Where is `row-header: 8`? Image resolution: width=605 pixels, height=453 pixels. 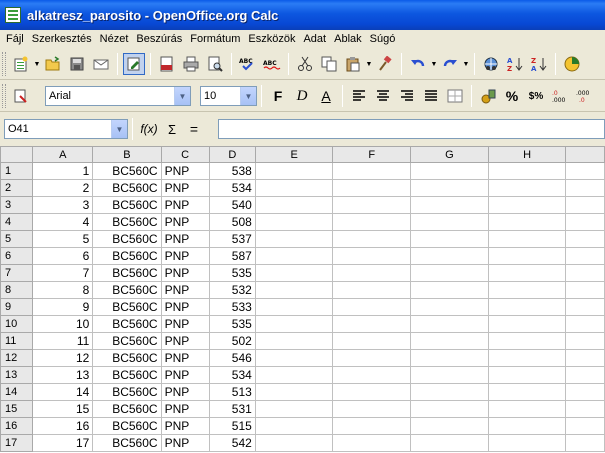
row-header: 8 is located at coordinates (17, 290).